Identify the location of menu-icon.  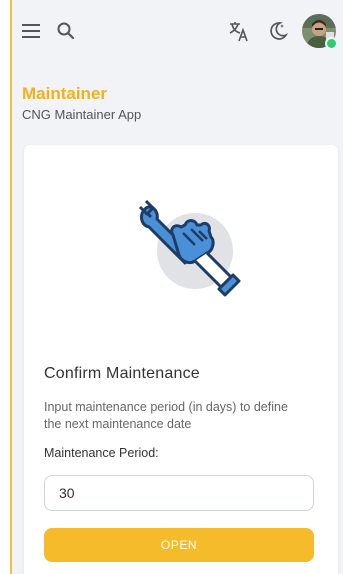
(31, 31).